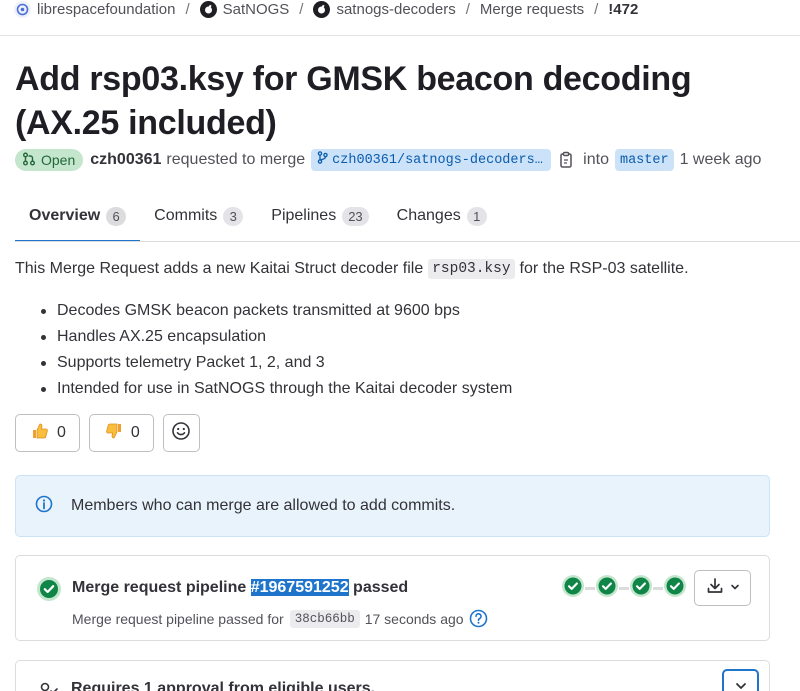 Image resolution: width=800 pixels, height=691 pixels. I want to click on tab-count: 1, so click(476, 216).